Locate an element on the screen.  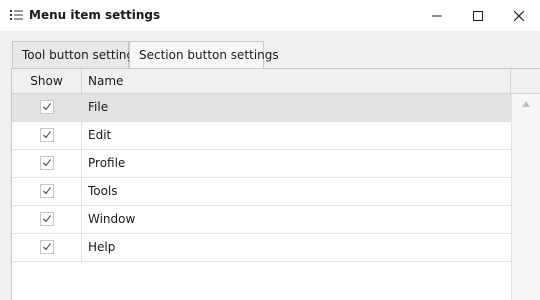
name-cell: File is located at coordinates (98, 107).